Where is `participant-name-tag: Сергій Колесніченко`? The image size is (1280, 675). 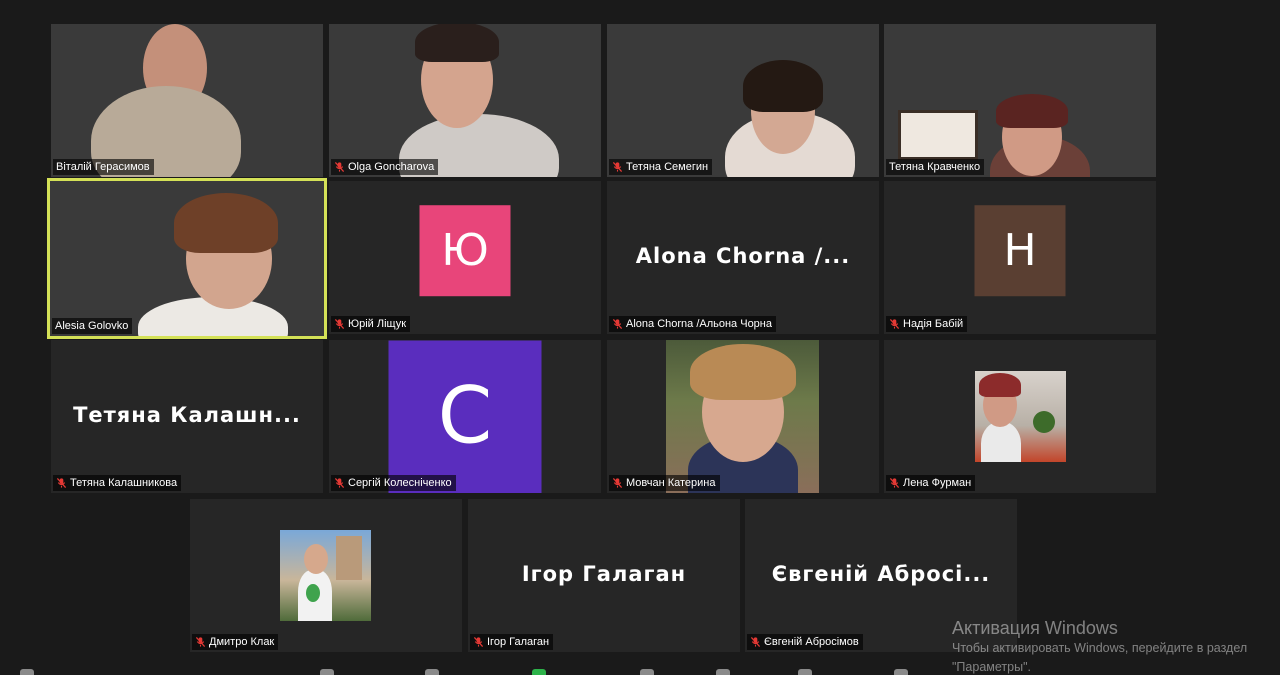
participant-name-tag: Сергій Колесніченко is located at coordinates (393, 483).